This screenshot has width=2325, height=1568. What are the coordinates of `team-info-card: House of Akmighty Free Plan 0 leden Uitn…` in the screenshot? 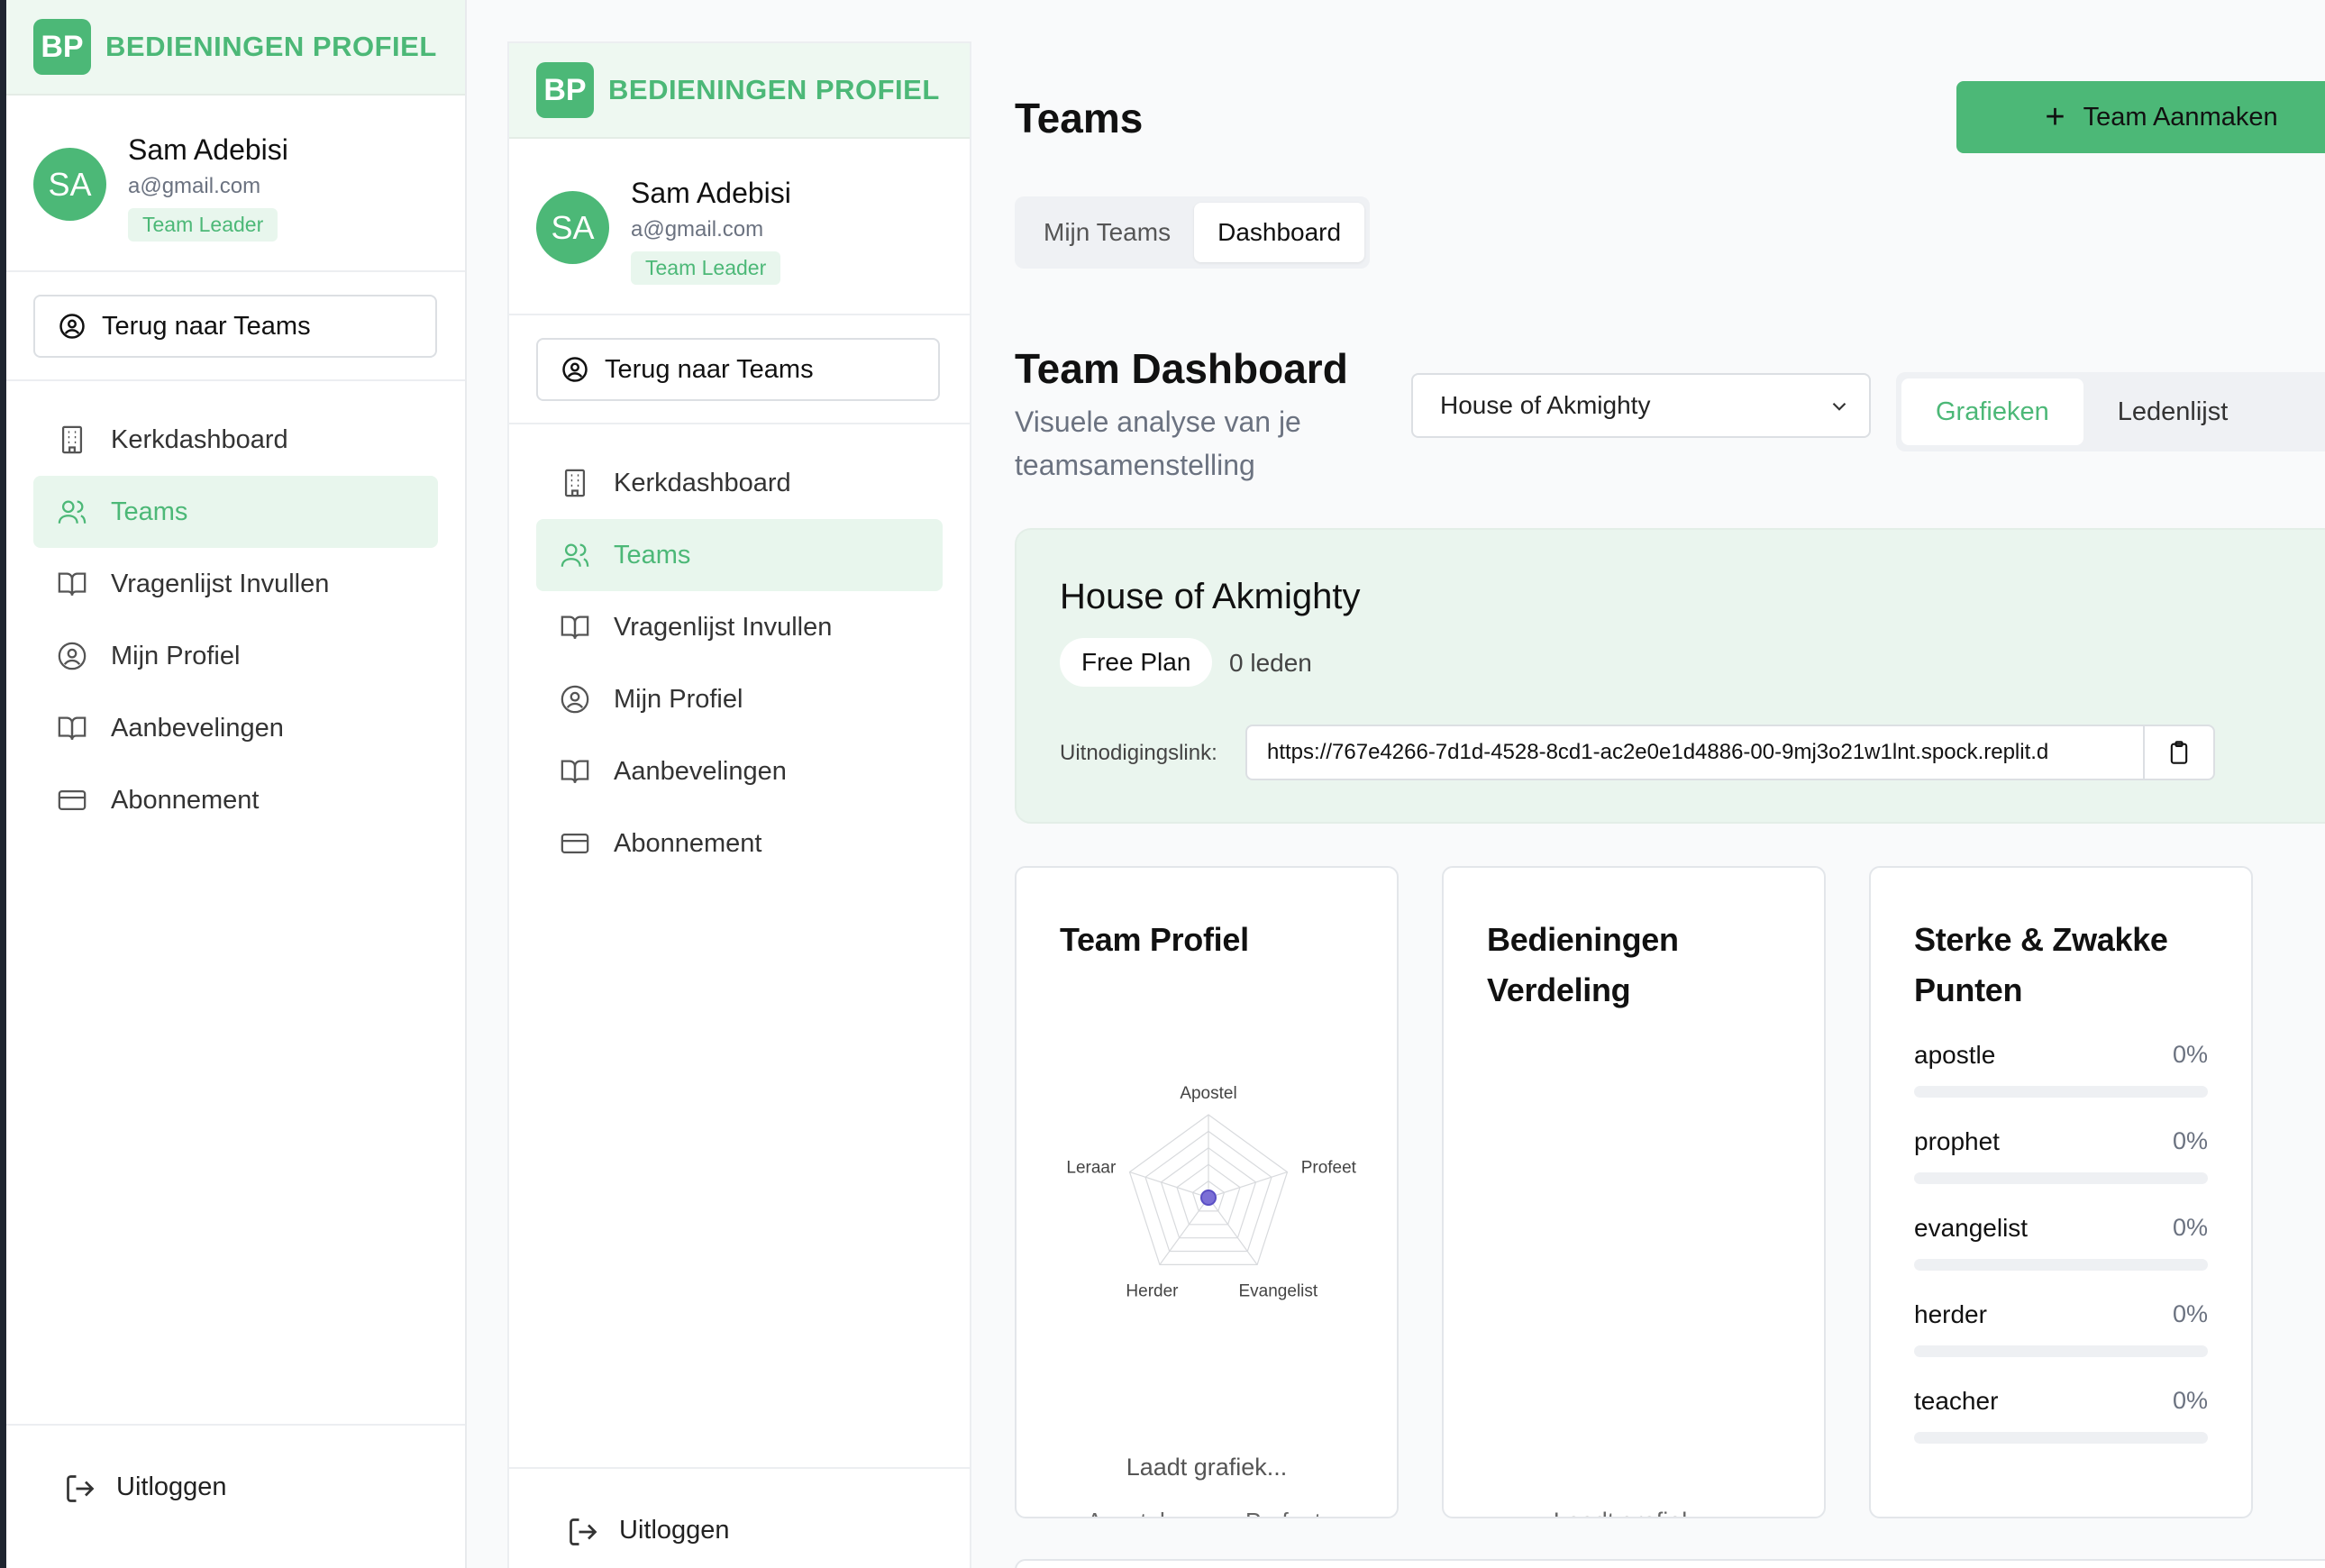 It's located at (1670, 676).